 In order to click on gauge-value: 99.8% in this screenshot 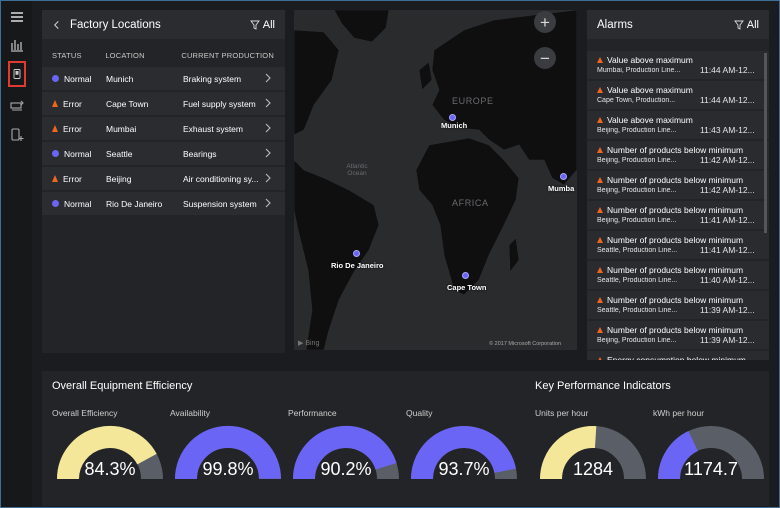, I will do `click(228, 469)`.